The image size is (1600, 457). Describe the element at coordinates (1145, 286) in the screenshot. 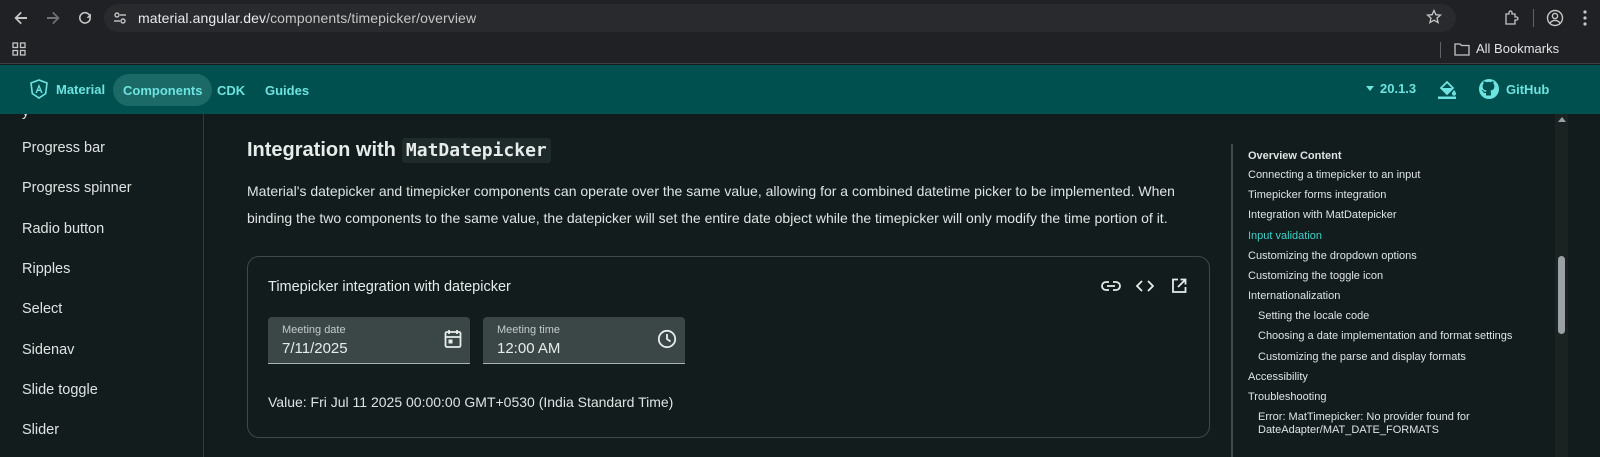

I see `code-icon` at that location.